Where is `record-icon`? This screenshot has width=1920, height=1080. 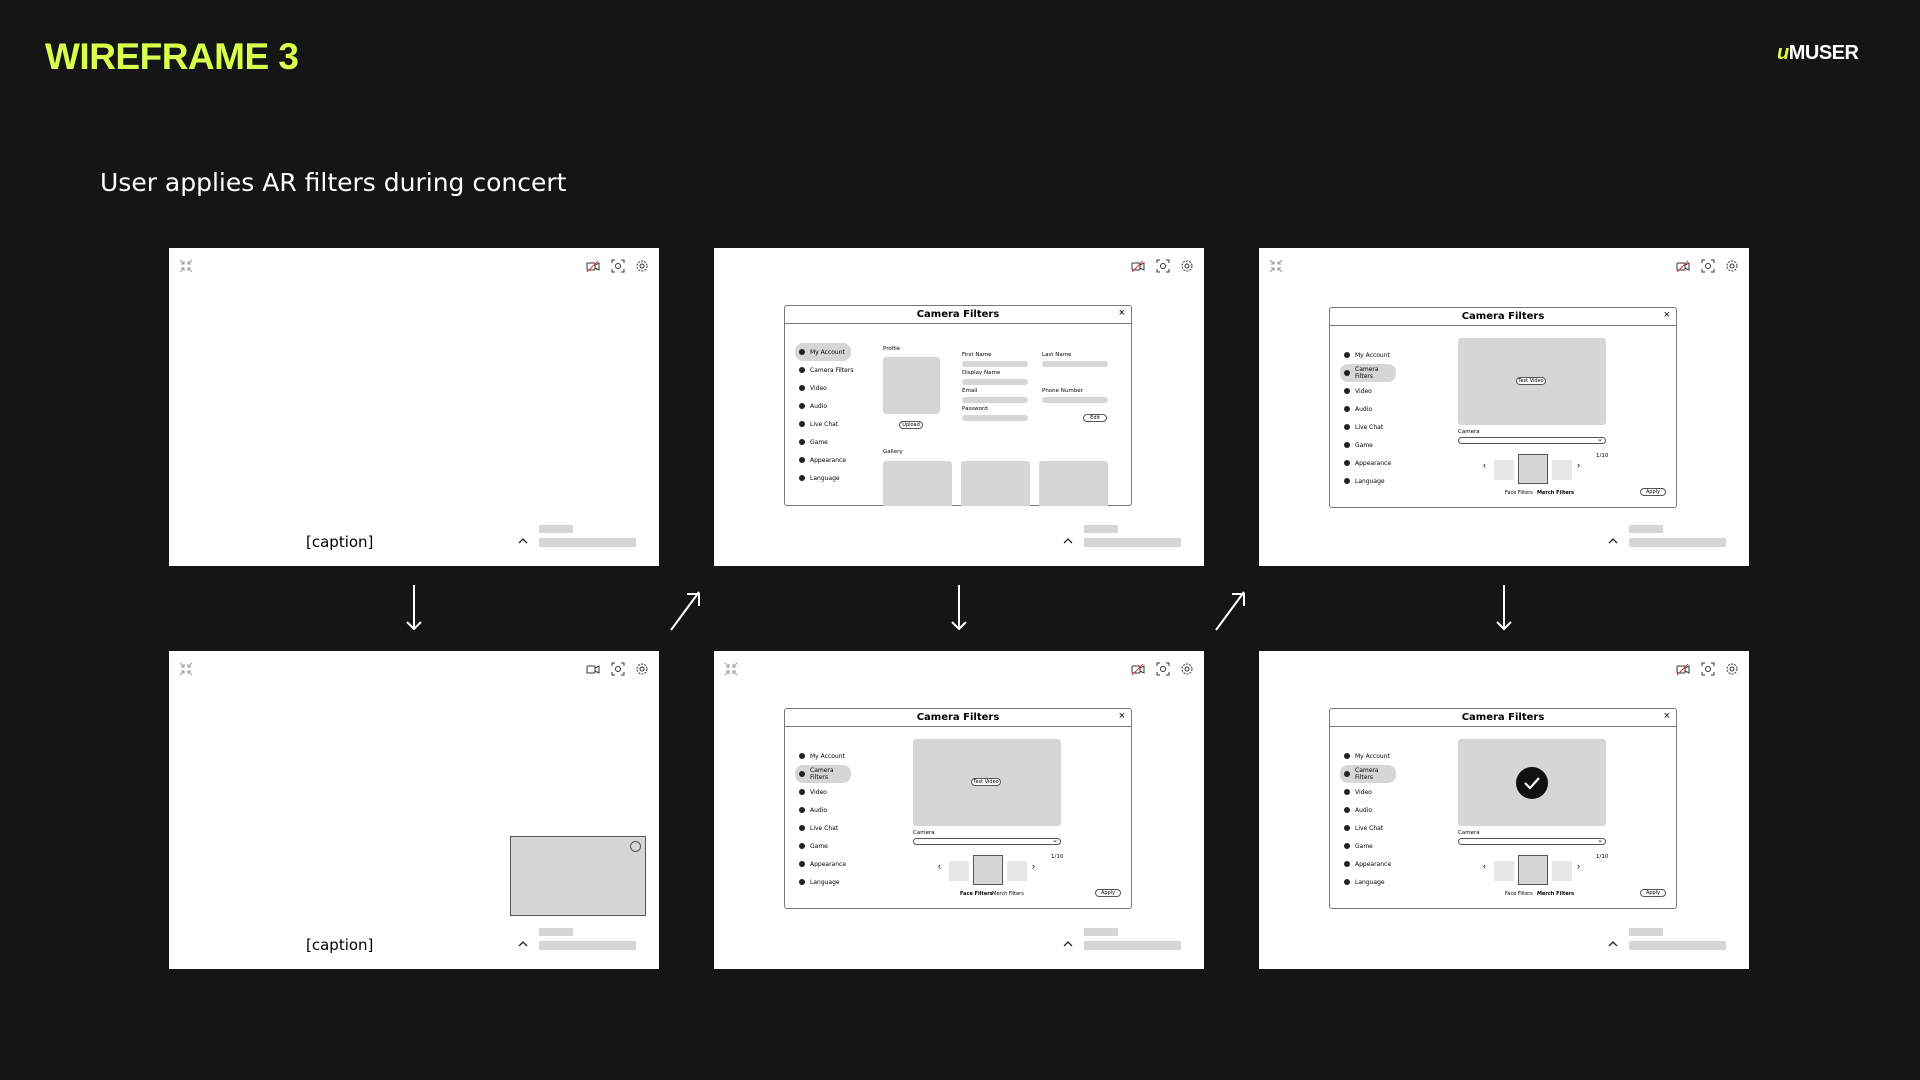 record-icon is located at coordinates (635, 846).